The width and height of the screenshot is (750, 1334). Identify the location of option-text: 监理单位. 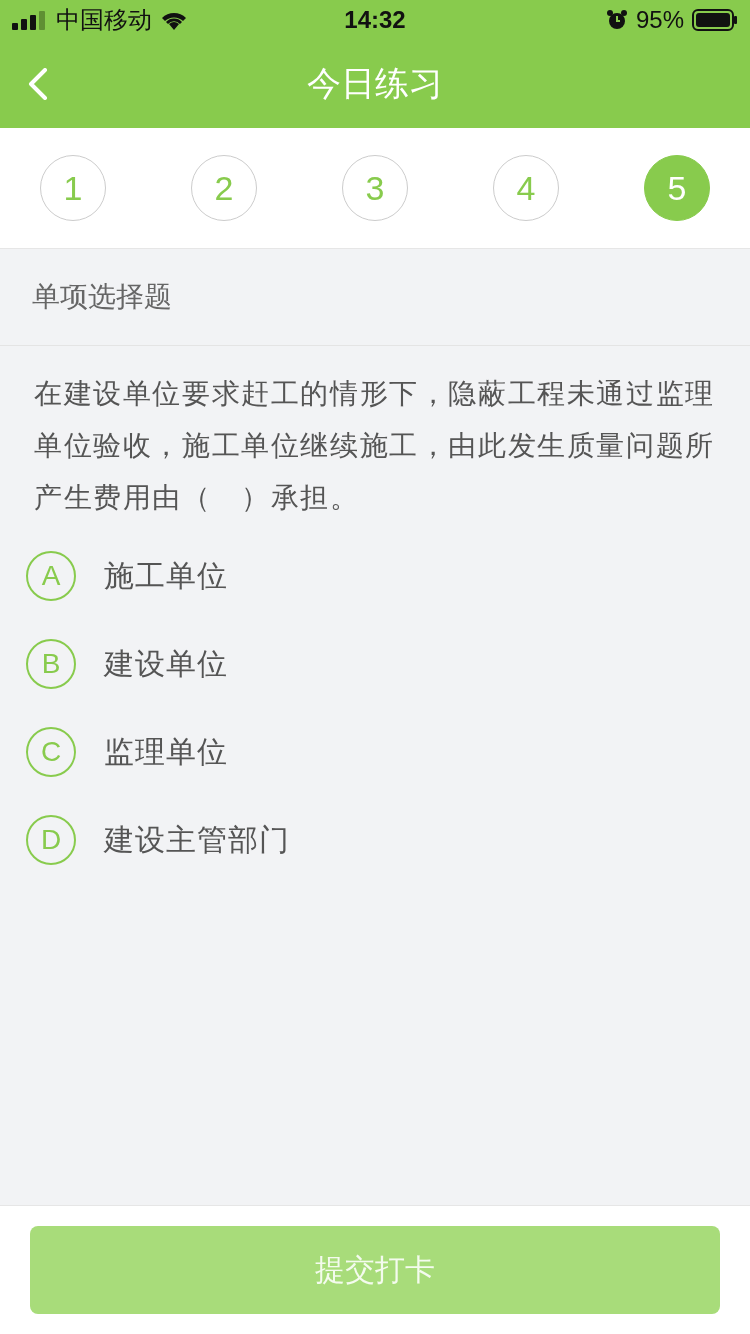
(166, 752).